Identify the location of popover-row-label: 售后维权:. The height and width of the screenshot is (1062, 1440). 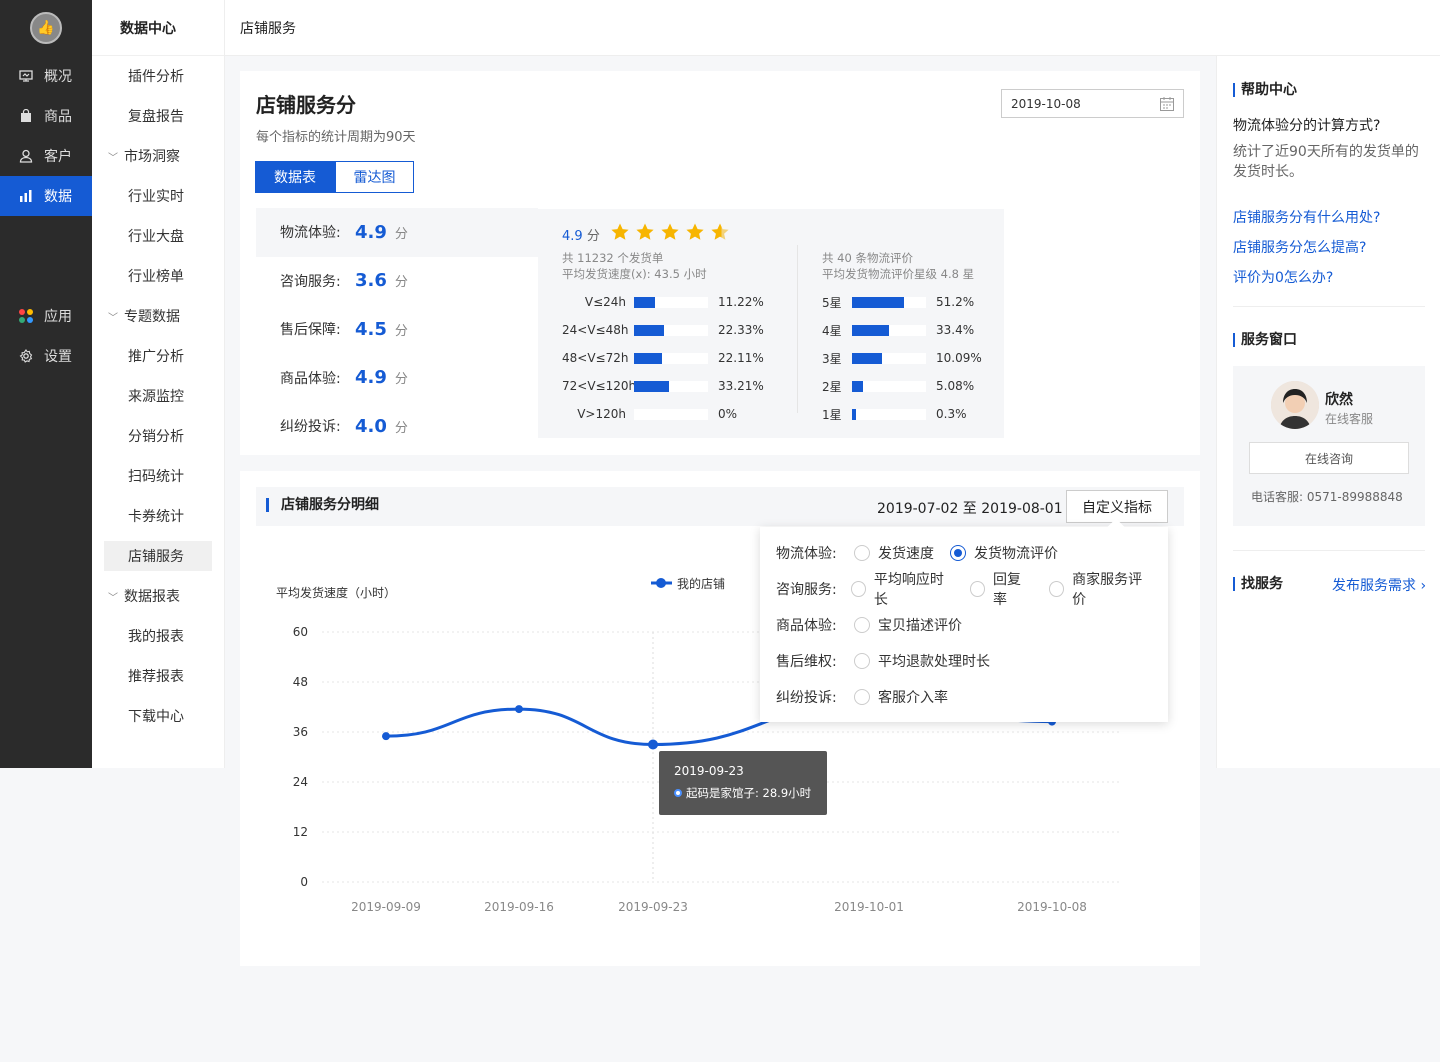
(806, 662).